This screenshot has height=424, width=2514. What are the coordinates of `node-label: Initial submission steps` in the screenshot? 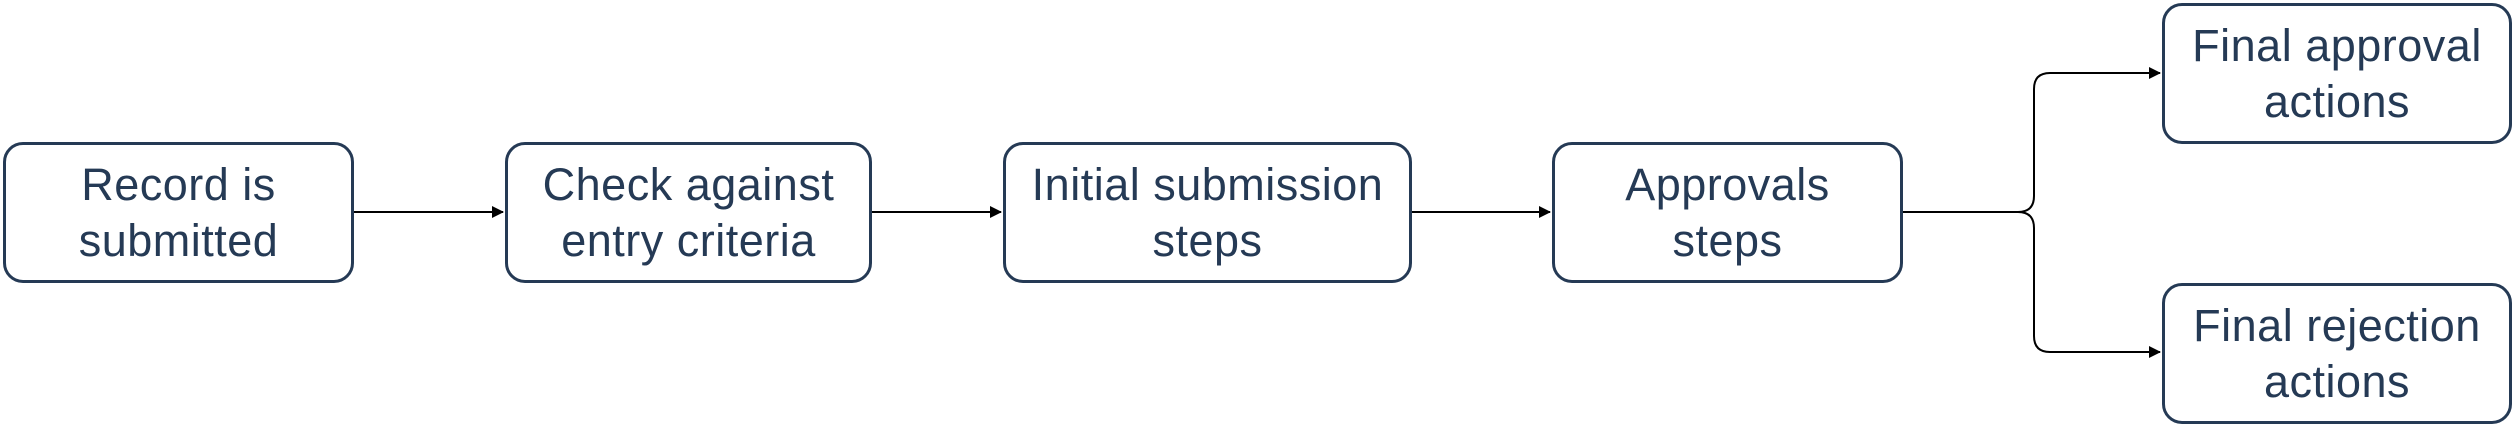 It's located at (1207, 212).